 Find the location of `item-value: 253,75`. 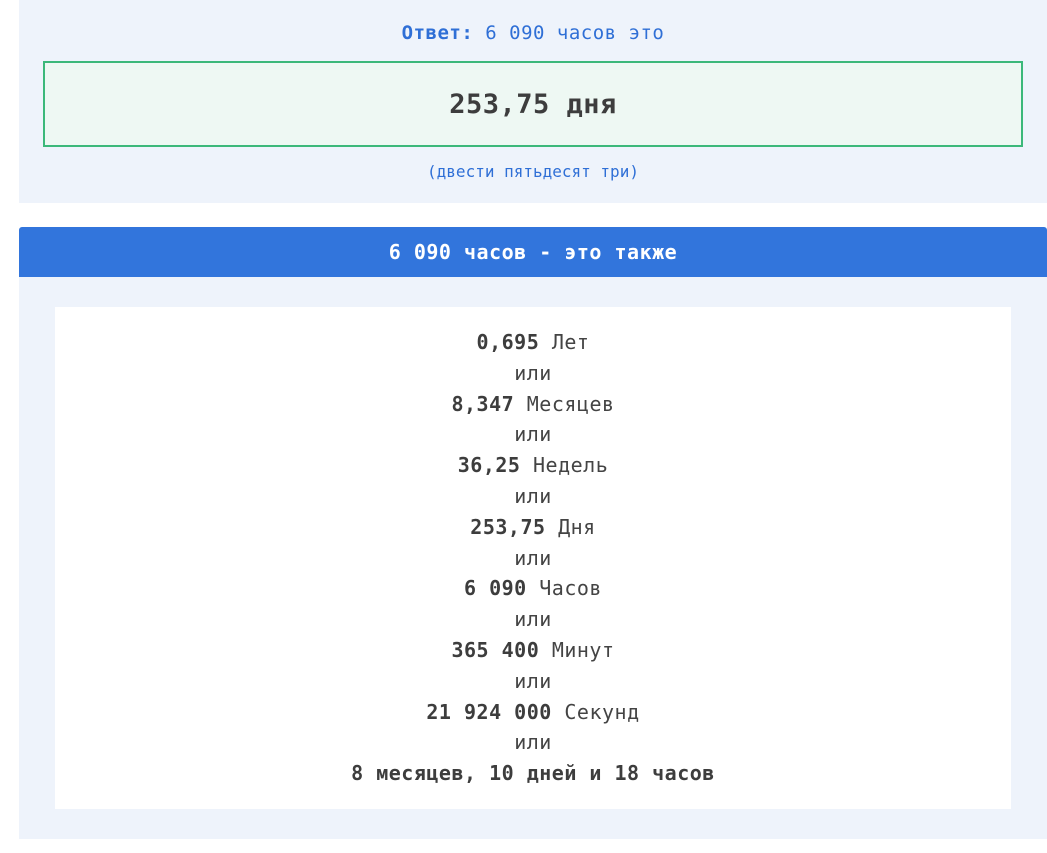

item-value: 253,75 is located at coordinates (508, 526).